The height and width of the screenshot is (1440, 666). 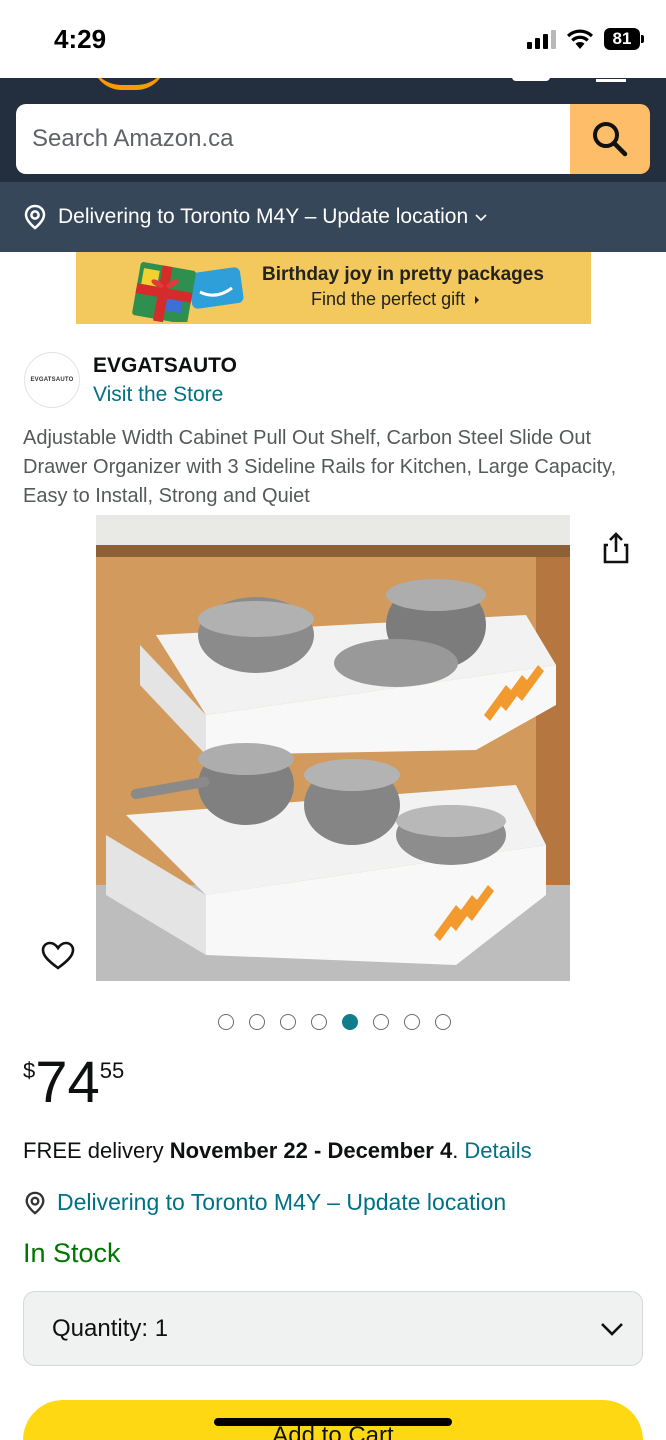 What do you see at coordinates (388, 299) in the screenshot?
I see `promo-subtitle: Find the perfect gift` at bounding box center [388, 299].